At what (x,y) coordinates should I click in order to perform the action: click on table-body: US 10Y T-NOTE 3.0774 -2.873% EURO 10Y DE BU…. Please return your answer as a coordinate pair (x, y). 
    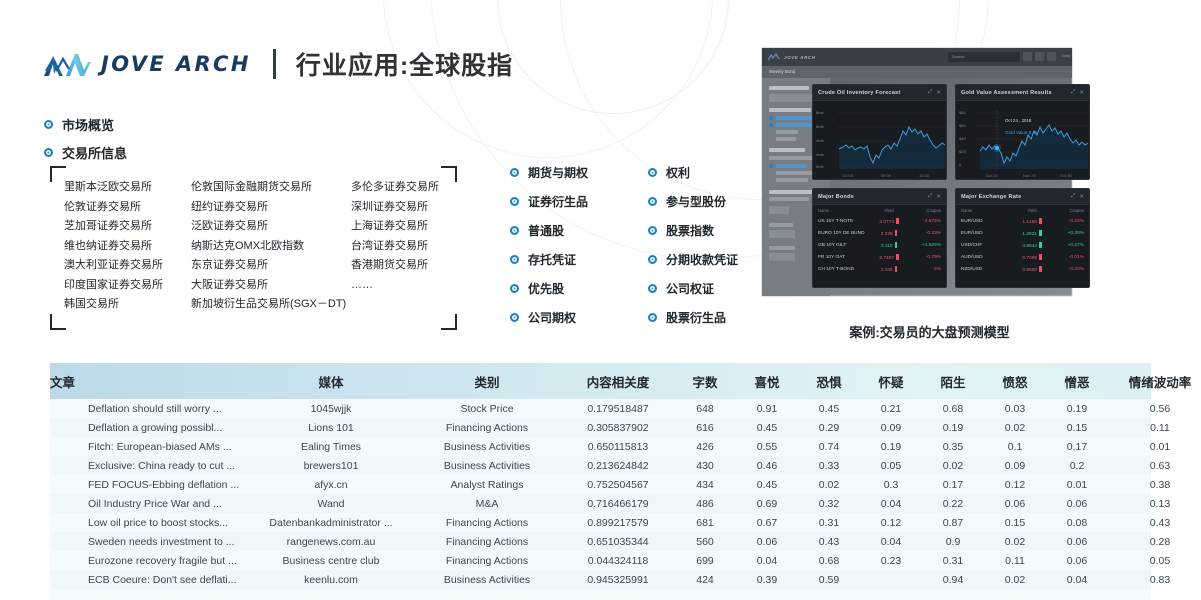
    Looking at the image, I should click on (879, 245).